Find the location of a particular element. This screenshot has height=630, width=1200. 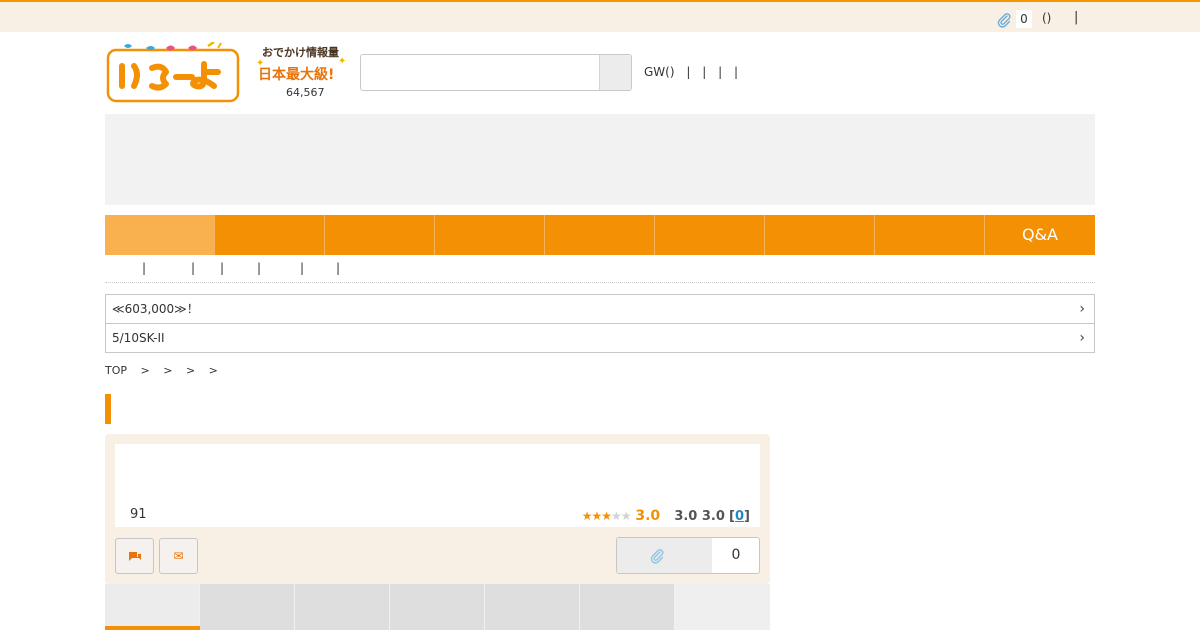

search-box is located at coordinates (496, 72).